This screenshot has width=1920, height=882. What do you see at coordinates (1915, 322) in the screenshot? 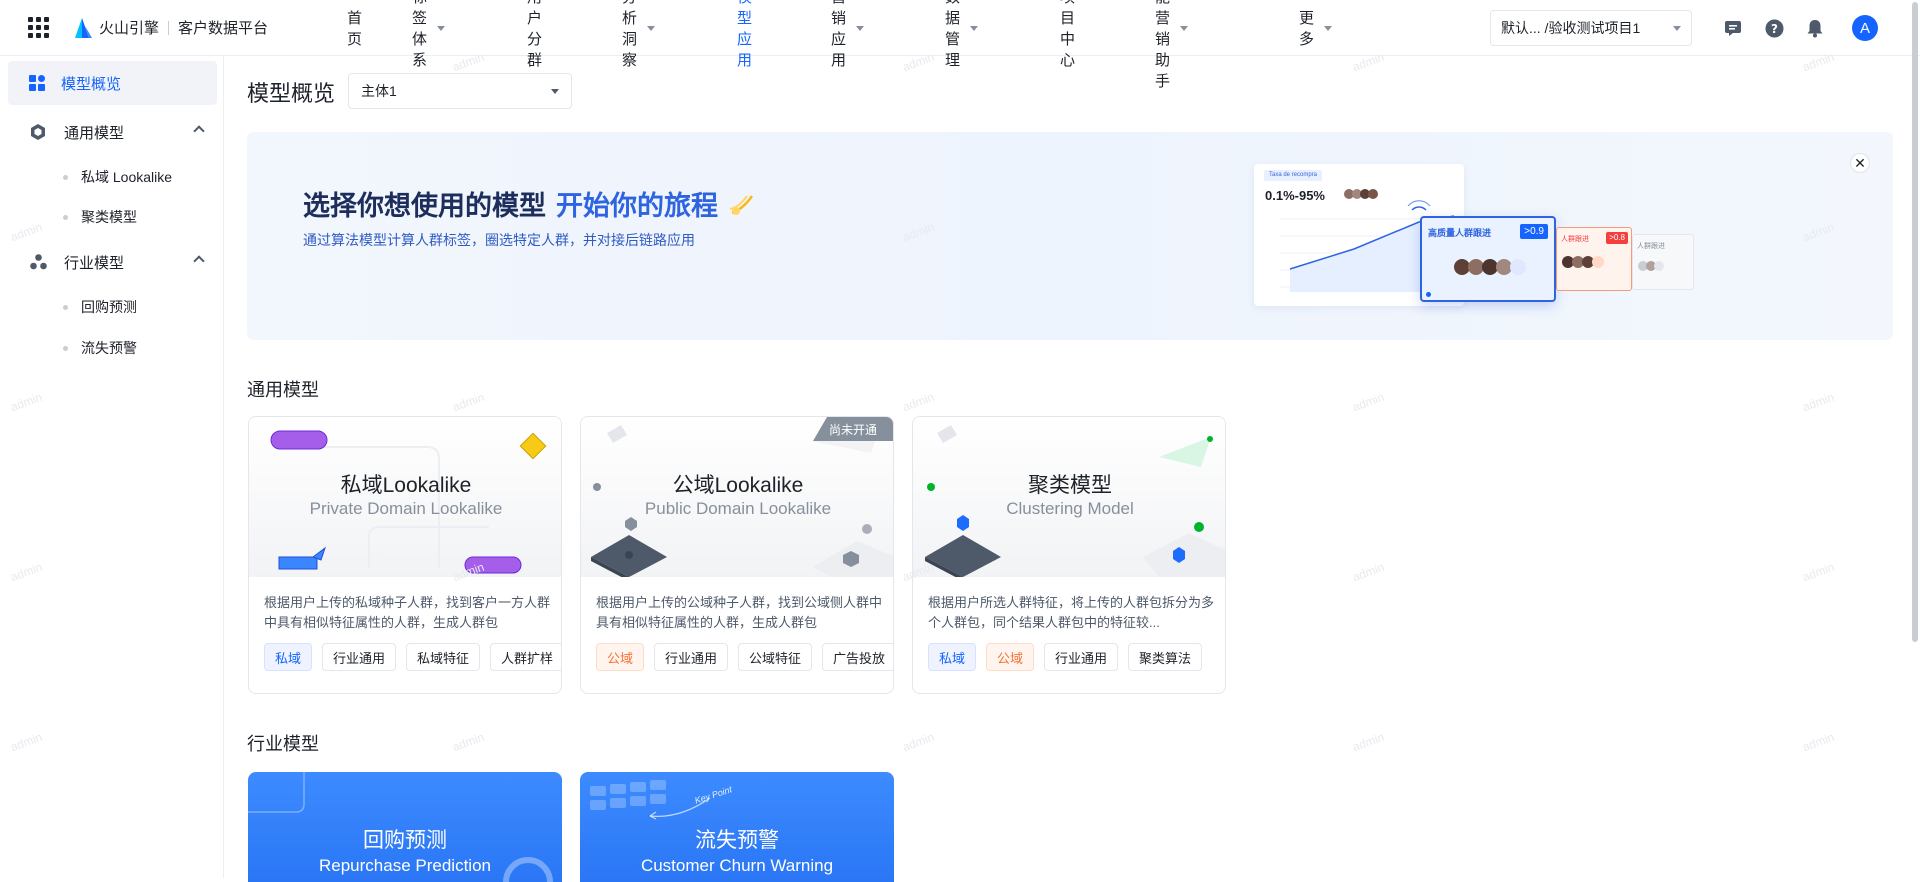
I see `page-scrollbar` at bounding box center [1915, 322].